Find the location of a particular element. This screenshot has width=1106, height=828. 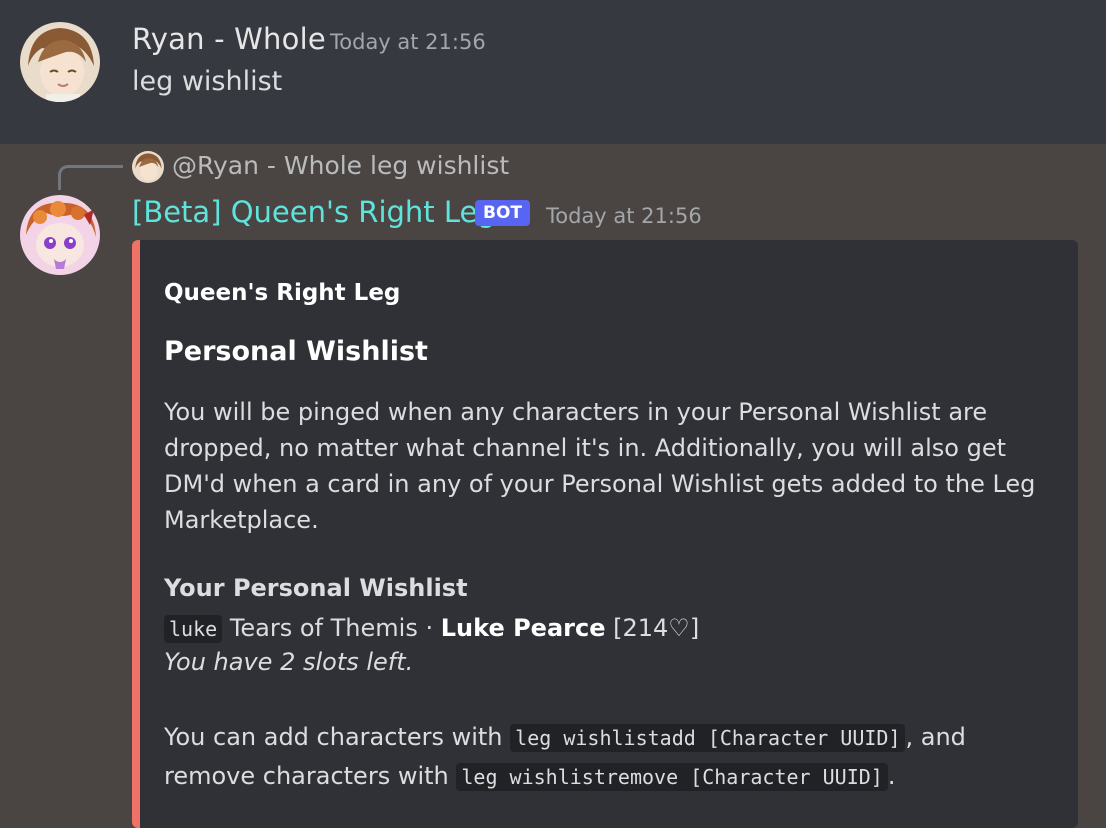

wishlist-character: Luke Pearce is located at coordinates (523, 628).